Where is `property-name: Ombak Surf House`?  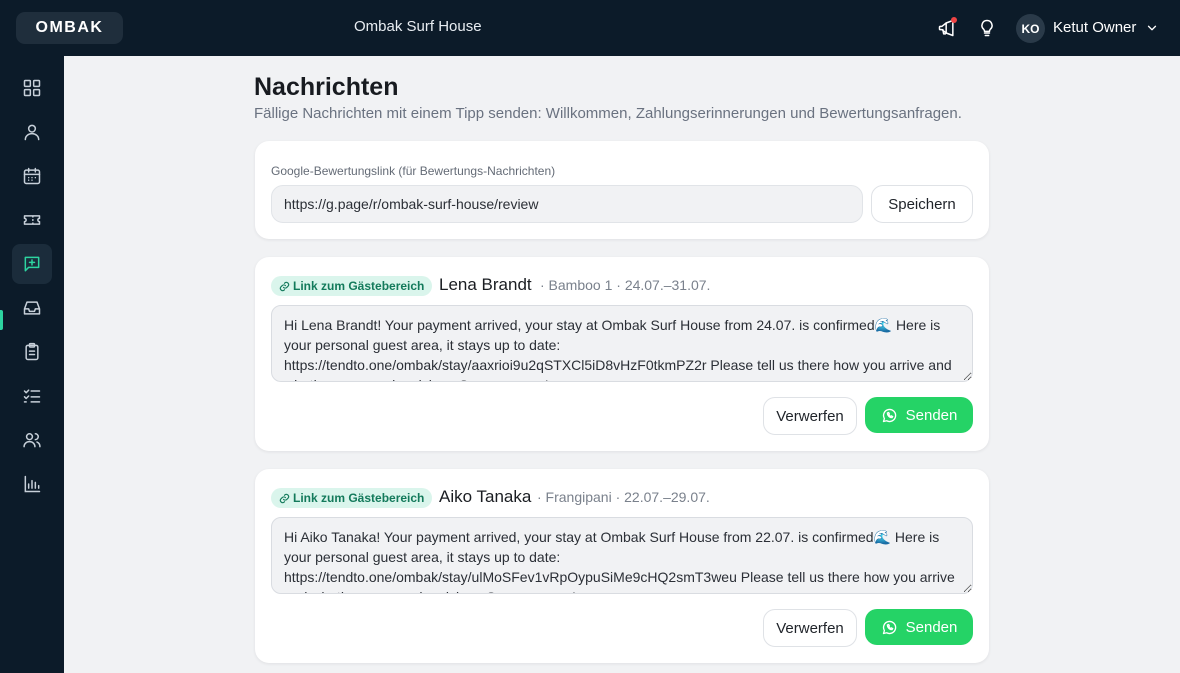
property-name: Ombak Surf House is located at coordinates (418, 26).